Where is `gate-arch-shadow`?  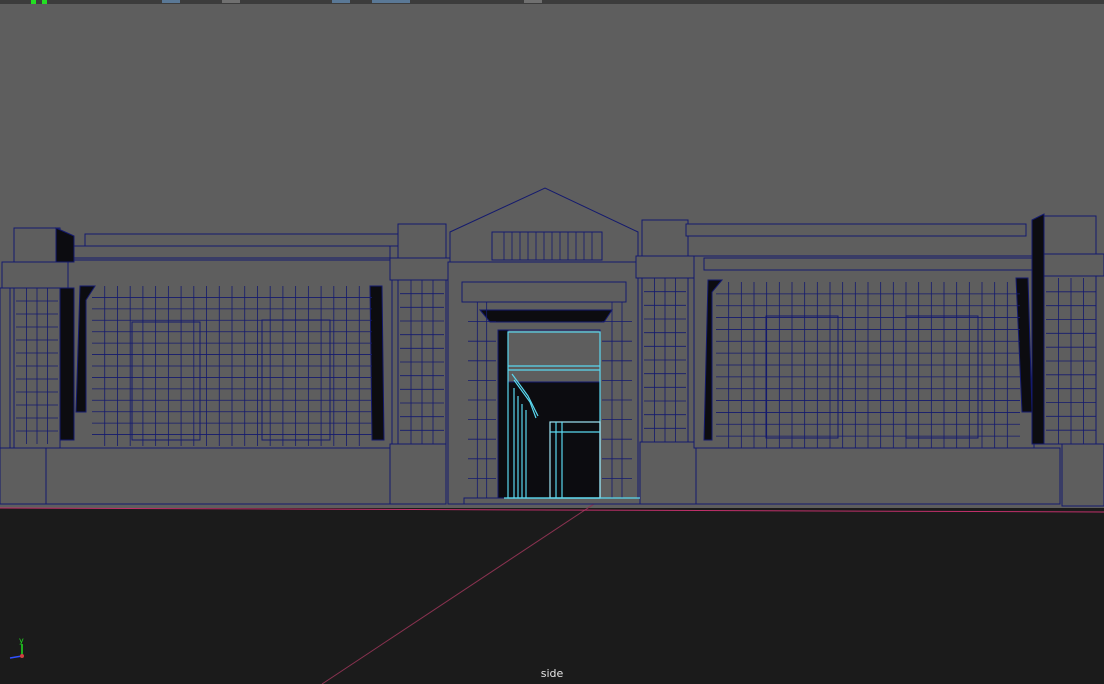
gate-arch-shadow is located at coordinates (545, 316).